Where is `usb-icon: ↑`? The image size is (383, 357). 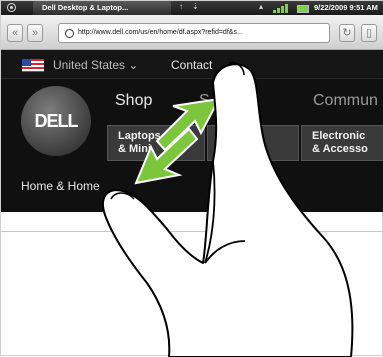
usb-icon: ↑ is located at coordinates (181, 6).